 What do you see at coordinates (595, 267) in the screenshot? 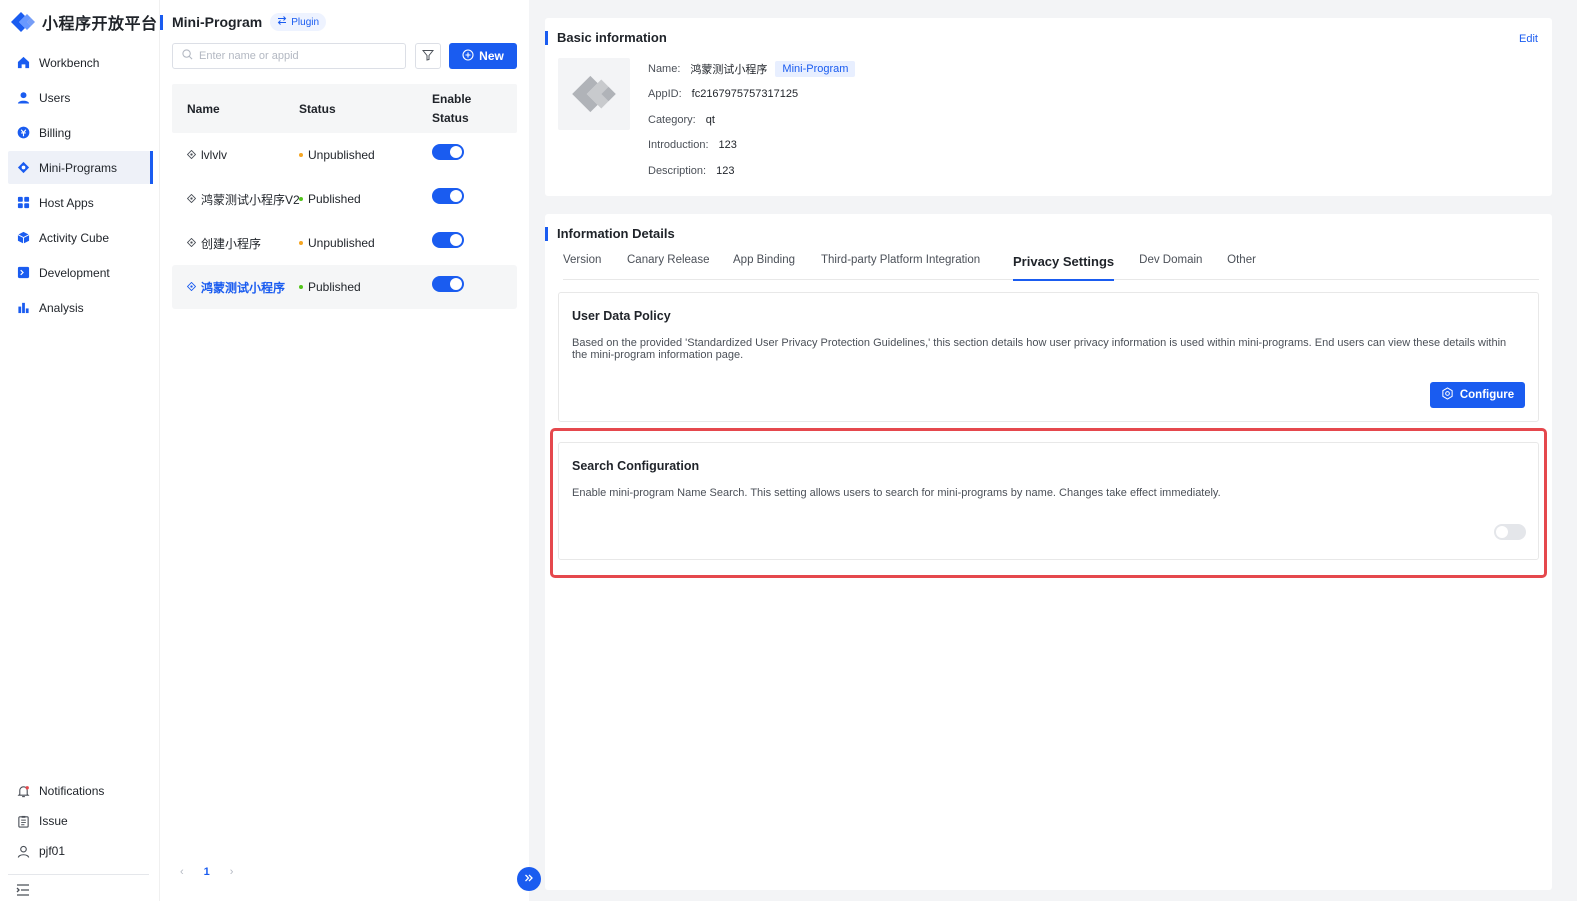
I see `tab-version: Version` at bounding box center [595, 267].